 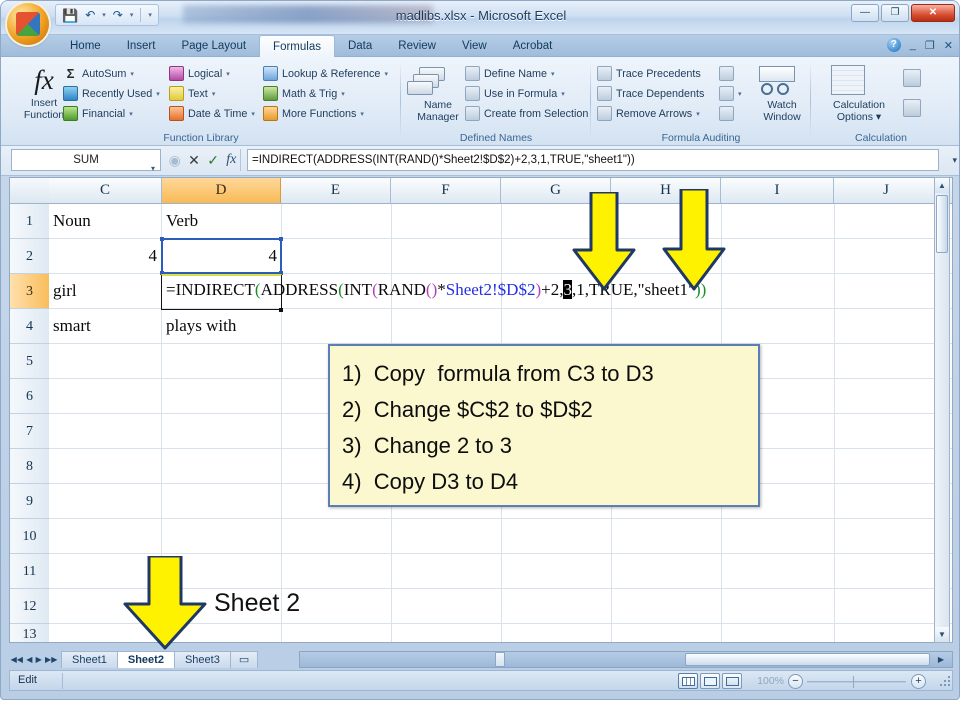 I want to click on lookup-reference-caret-icon: ▾, so click(x=386, y=74).